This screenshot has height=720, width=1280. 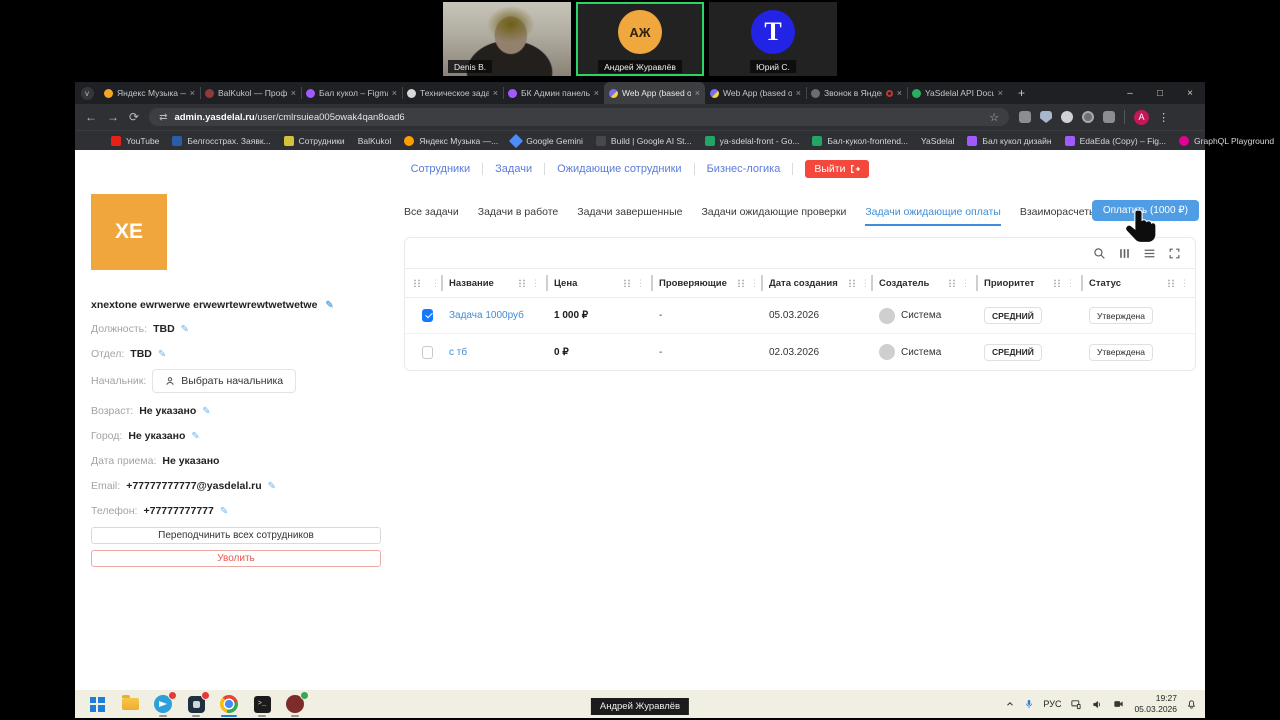 I want to click on shield-extension-icon, so click(x=1046, y=117).